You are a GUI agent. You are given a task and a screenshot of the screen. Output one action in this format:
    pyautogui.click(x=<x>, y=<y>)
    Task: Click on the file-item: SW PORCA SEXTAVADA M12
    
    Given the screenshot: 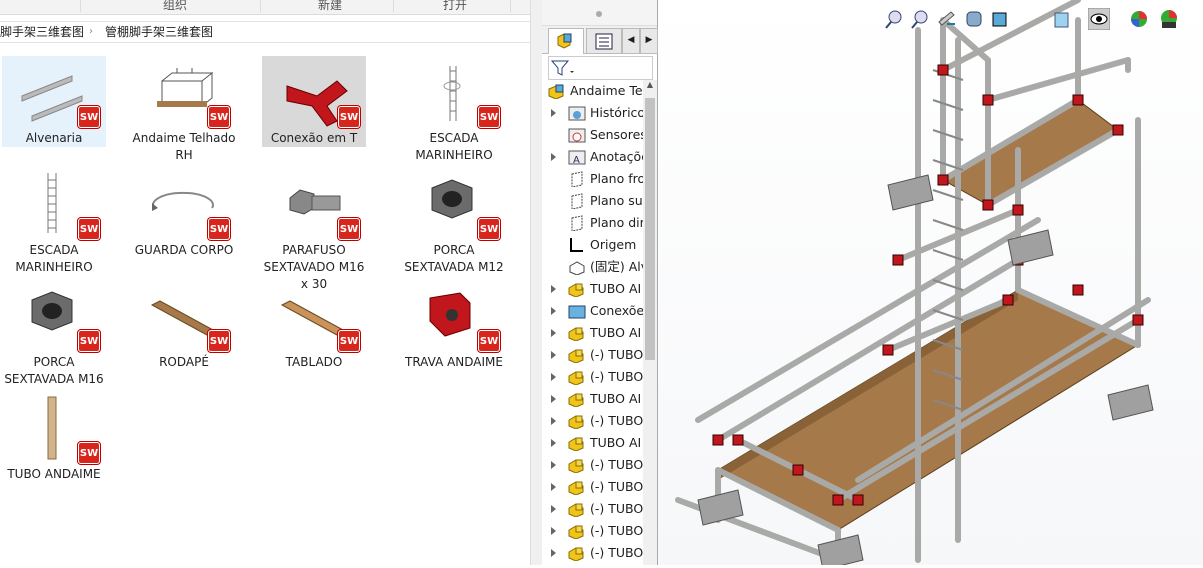 What is the action you would take?
    pyautogui.click(x=454, y=222)
    